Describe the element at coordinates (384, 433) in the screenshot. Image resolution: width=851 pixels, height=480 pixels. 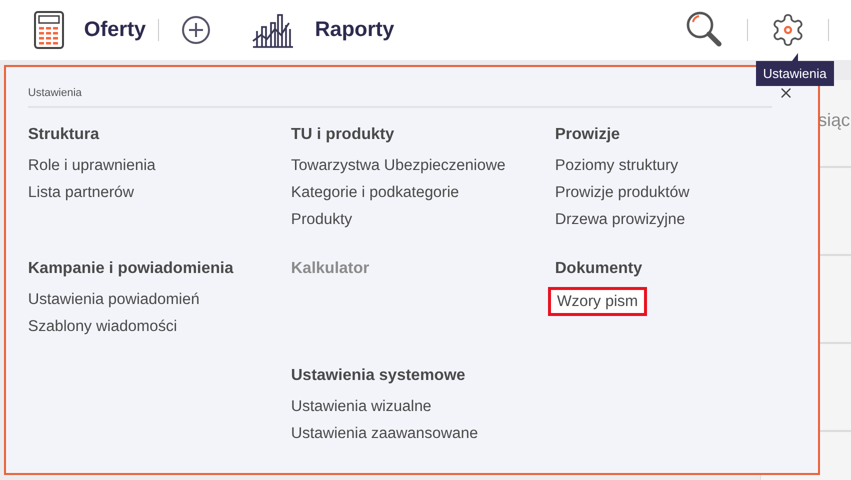
I see `menu-link: Ustawienia zaawansowane` at that location.